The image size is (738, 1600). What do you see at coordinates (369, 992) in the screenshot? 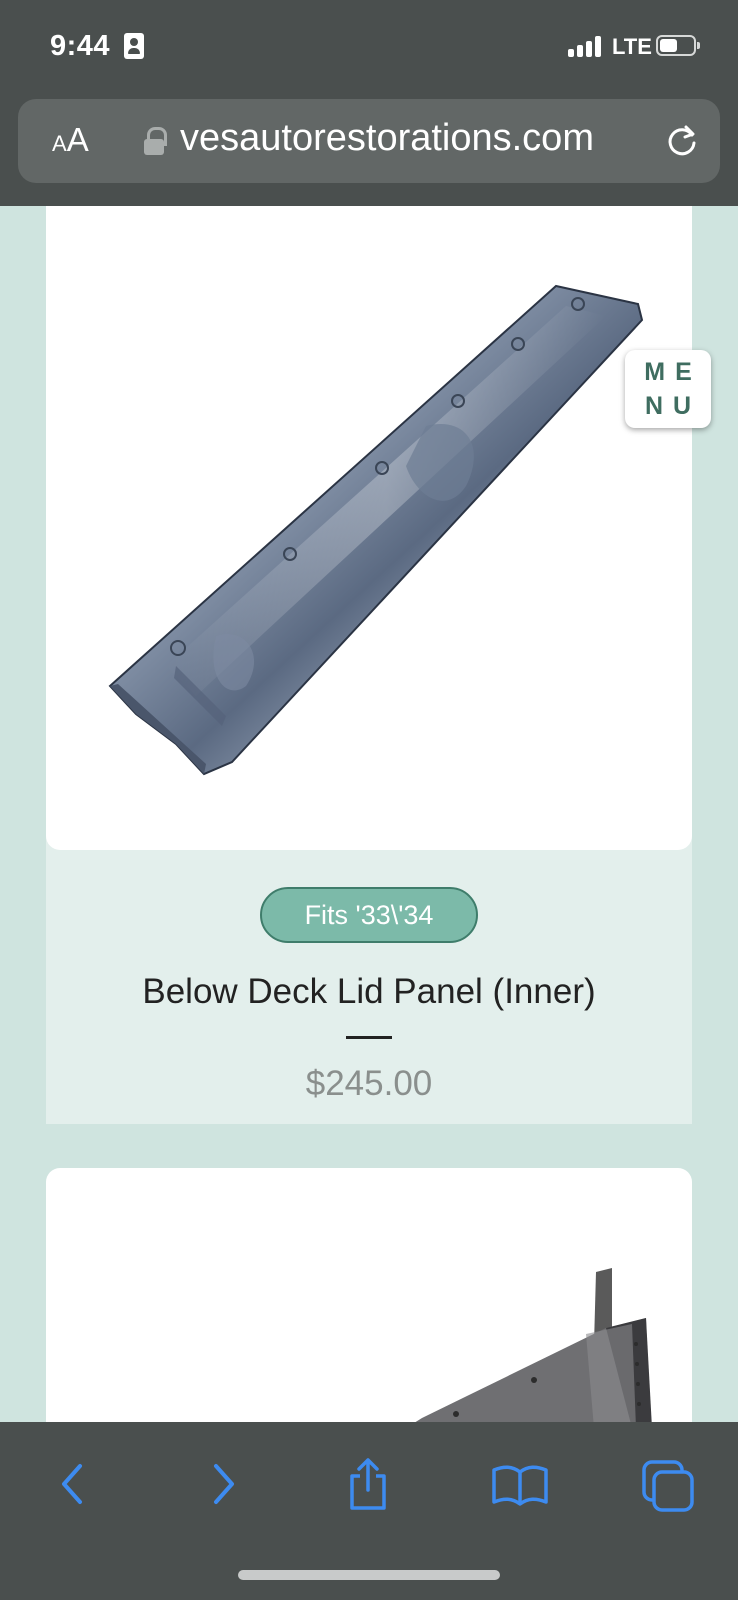
I see `product-title: Below Deck Lid Panel (Inner)` at bounding box center [369, 992].